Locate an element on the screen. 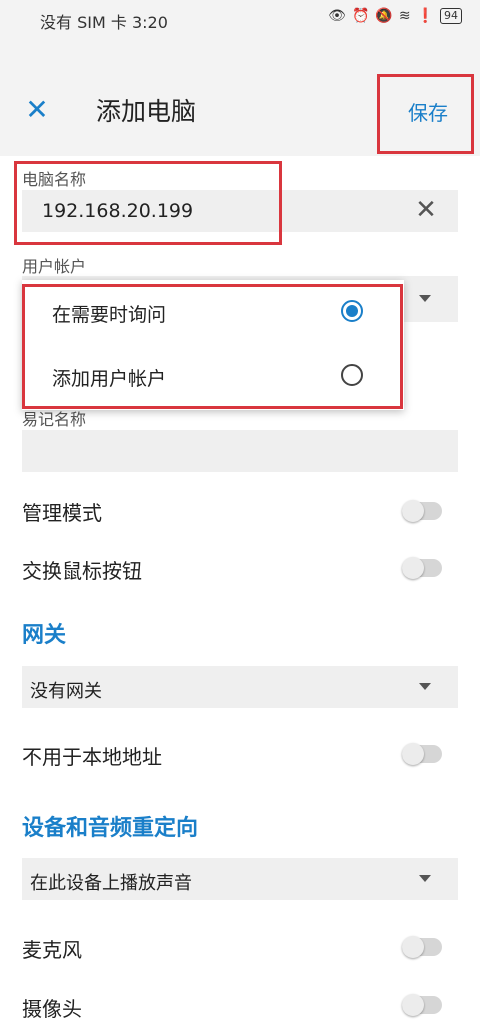  swap-mouse-toggle is located at coordinates (422, 568).